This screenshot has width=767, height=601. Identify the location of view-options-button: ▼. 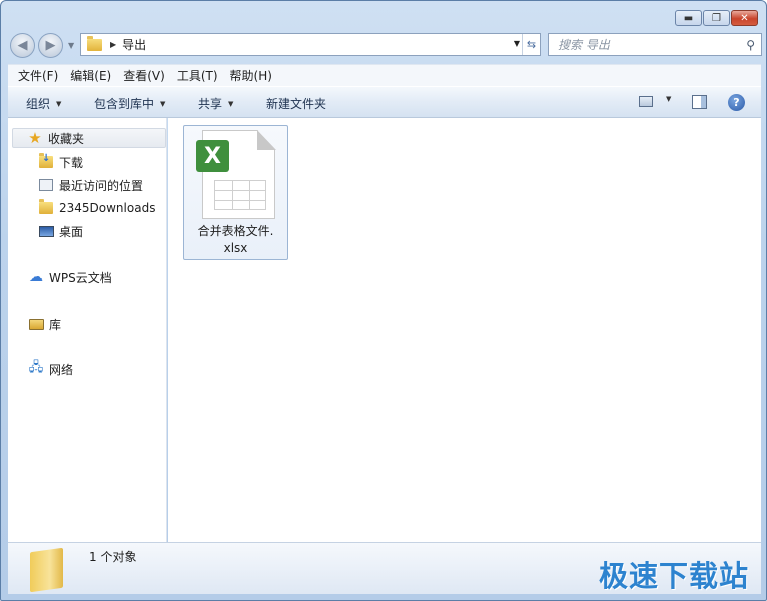
(665, 99).